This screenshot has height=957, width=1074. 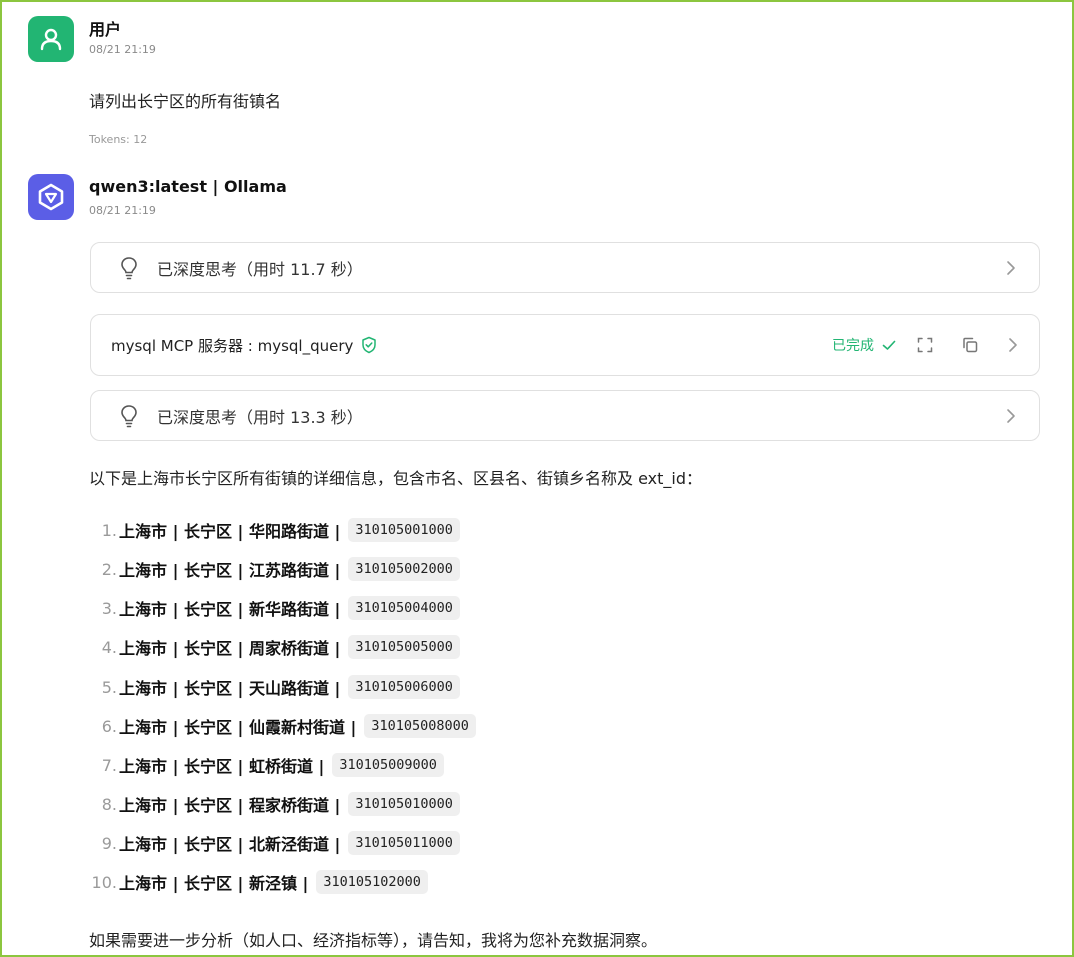 I want to click on list-number: 4., so click(x=109, y=647).